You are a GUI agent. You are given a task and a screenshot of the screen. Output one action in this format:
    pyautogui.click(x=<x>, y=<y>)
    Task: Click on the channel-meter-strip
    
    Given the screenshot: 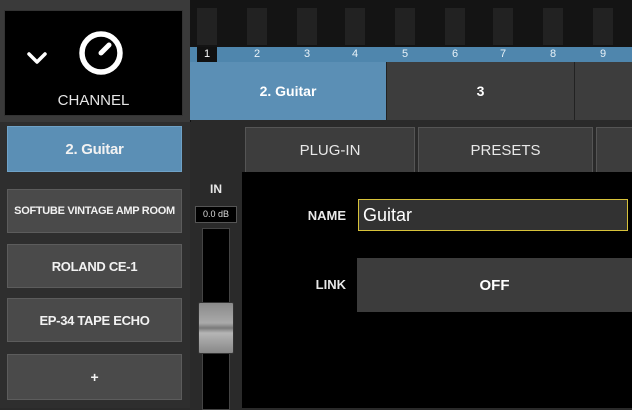 What is the action you would take?
    pyautogui.click(x=411, y=23)
    